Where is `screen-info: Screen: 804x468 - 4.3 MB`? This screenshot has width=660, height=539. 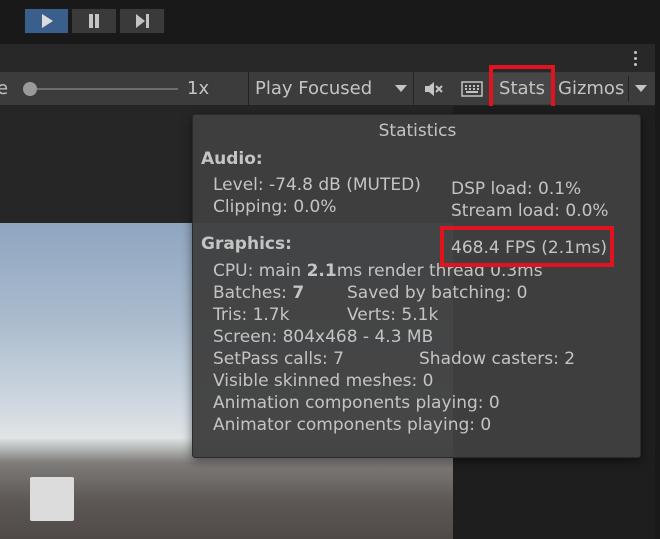
screen-info: Screen: 804x468 - 4.3 MB is located at coordinates (323, 337).